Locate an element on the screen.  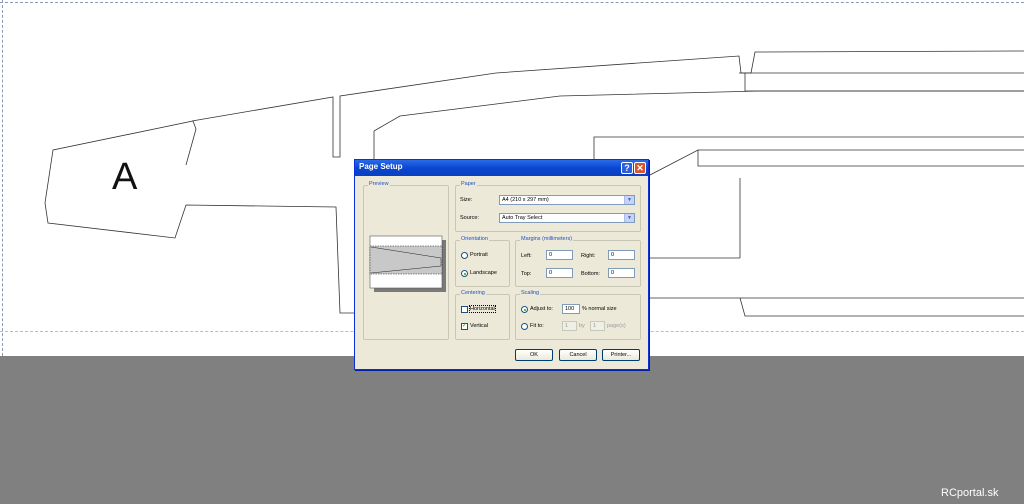
preview-group: Preview is located at coordinates (406, 260).